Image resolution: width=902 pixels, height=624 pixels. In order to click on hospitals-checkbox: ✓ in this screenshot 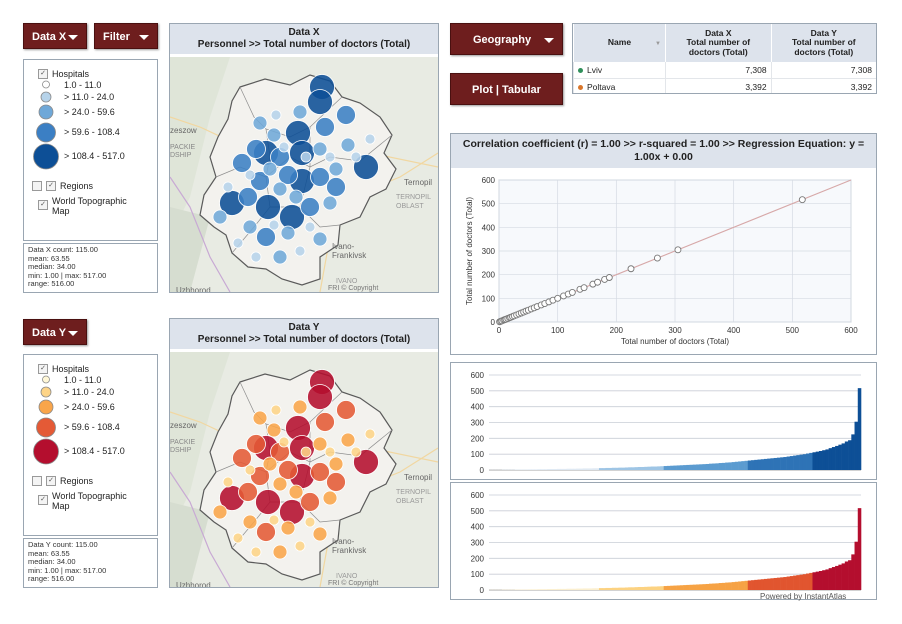, I will do `click(43, 74)`.